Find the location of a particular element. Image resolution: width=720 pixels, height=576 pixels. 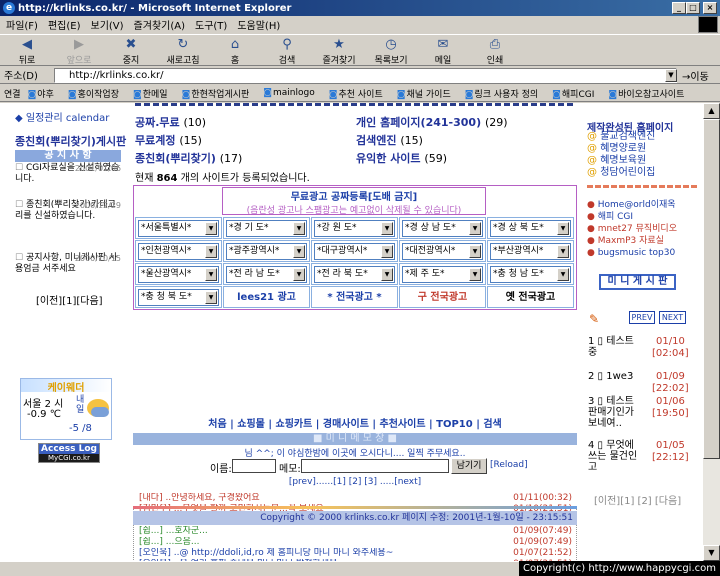

toolbar-button-back: ◀ 뒤로 is located at coordinates (27, 50).